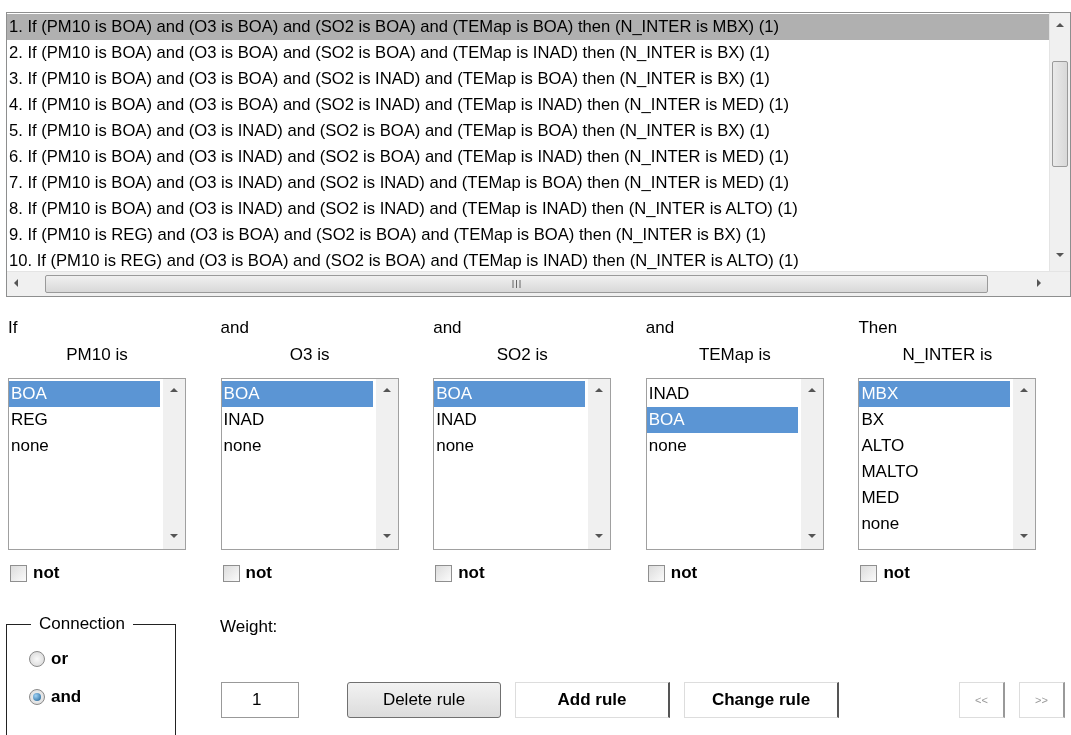 Image resolution: width=1071 pixels, height=735 pixels. What do you see at coordinates (424, 700) in the screenshot?
I see `delete-button: Delete rule` at bounding box center [424, 700].